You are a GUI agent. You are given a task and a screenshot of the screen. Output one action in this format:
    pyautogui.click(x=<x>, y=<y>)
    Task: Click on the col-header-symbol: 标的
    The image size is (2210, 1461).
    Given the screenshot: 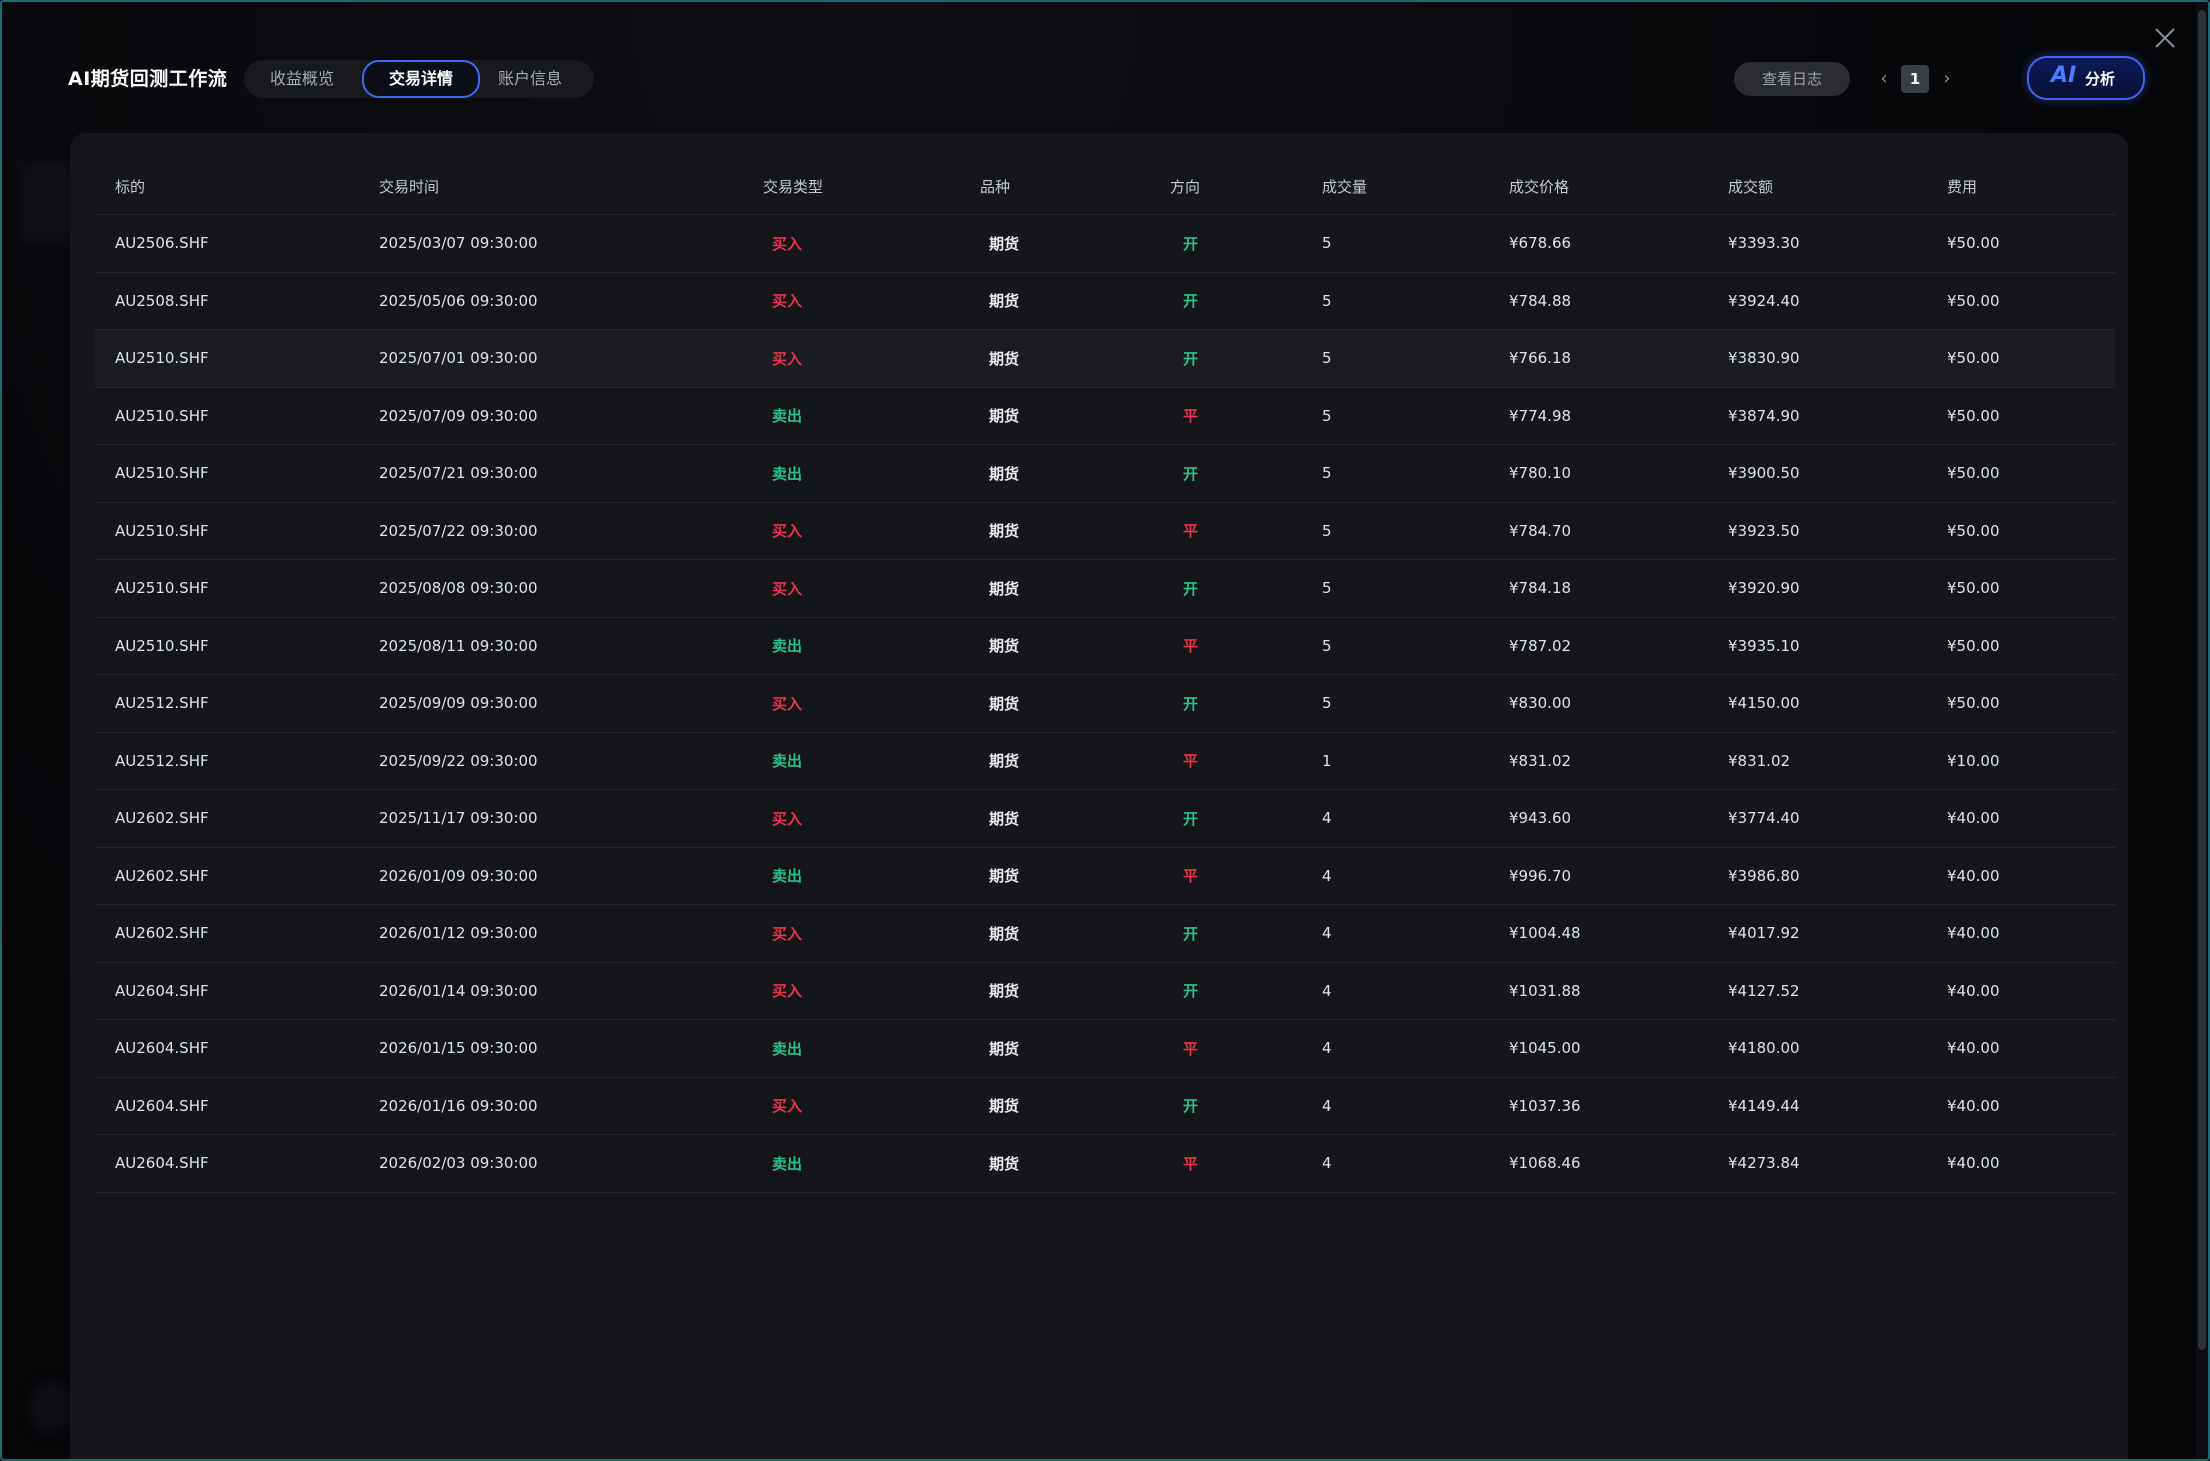 What is the action you would take?
    pyautogui.click(x=236, y=186)
    